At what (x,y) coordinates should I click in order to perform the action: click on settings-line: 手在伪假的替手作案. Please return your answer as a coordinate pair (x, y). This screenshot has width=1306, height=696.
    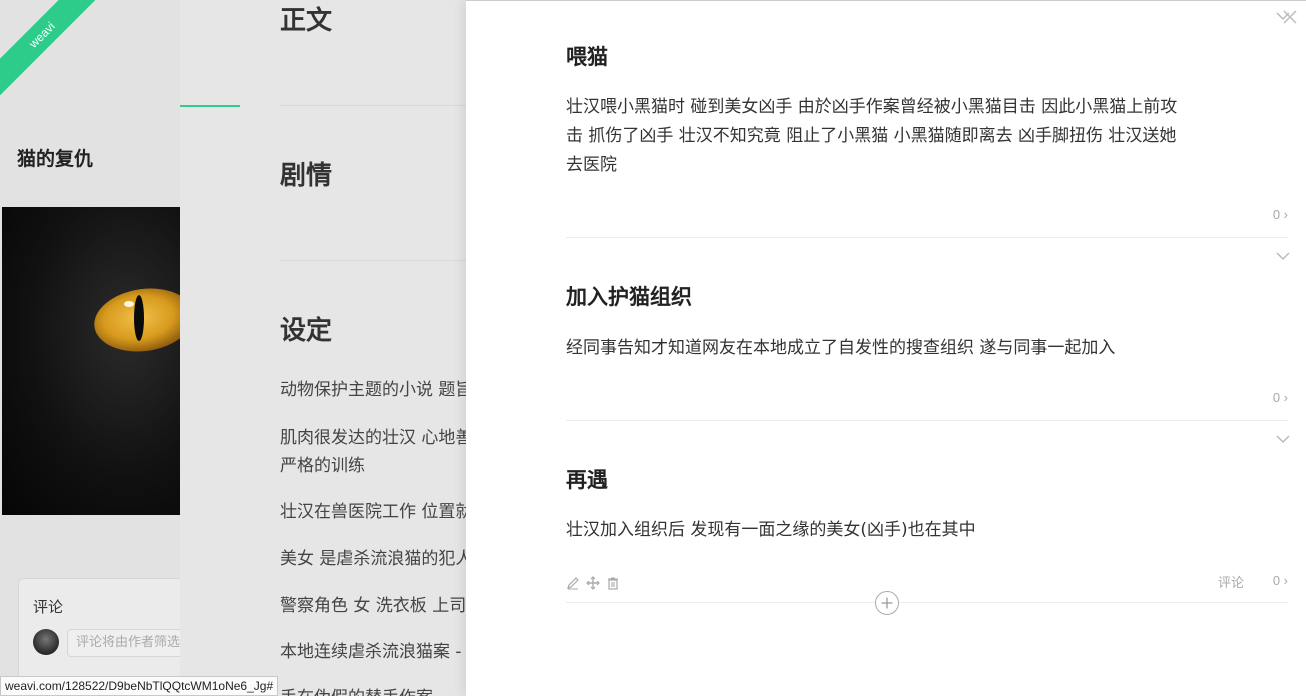
    Looking at the image, I should click on (374, 690).